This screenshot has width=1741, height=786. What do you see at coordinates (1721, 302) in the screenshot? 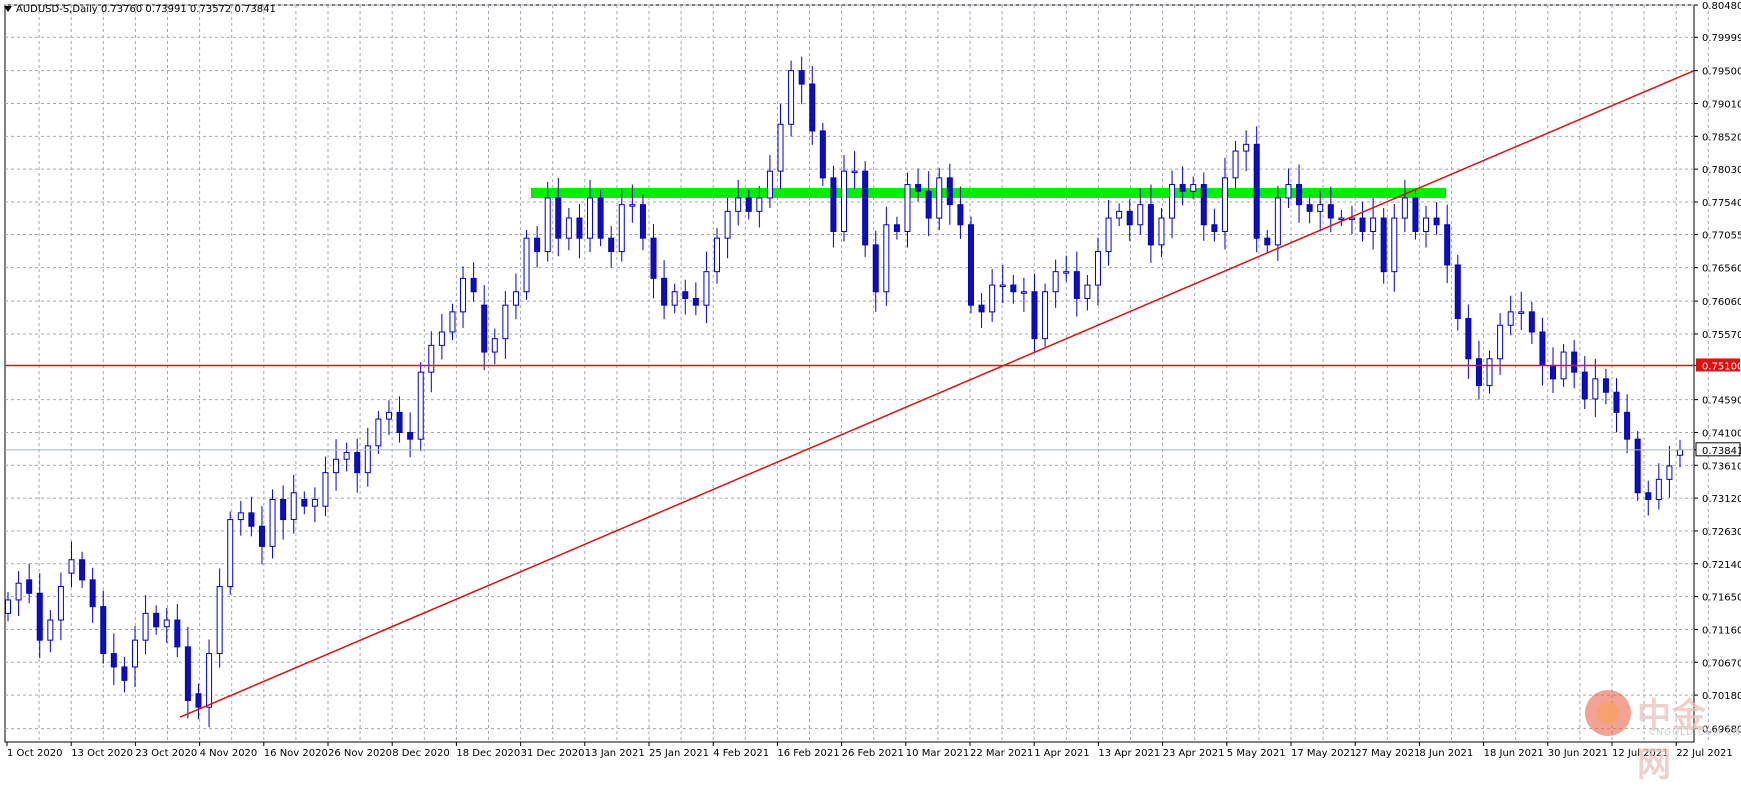
I see `y-tick-label: 0.76060` at bounding box center [1721, 302].